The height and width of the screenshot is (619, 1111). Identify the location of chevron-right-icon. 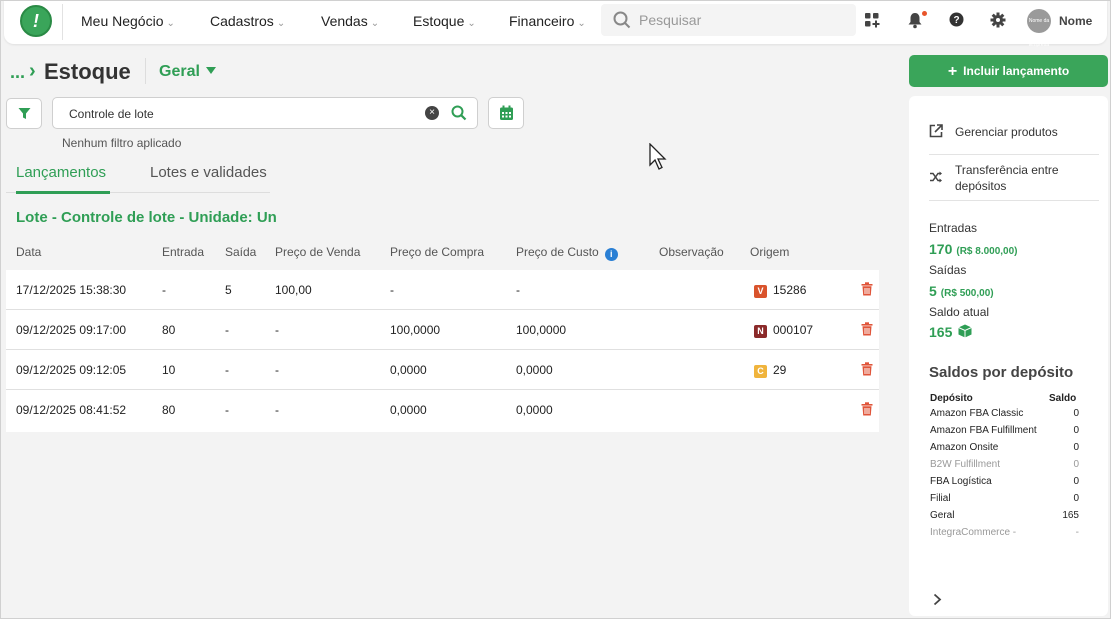
(937, 599).